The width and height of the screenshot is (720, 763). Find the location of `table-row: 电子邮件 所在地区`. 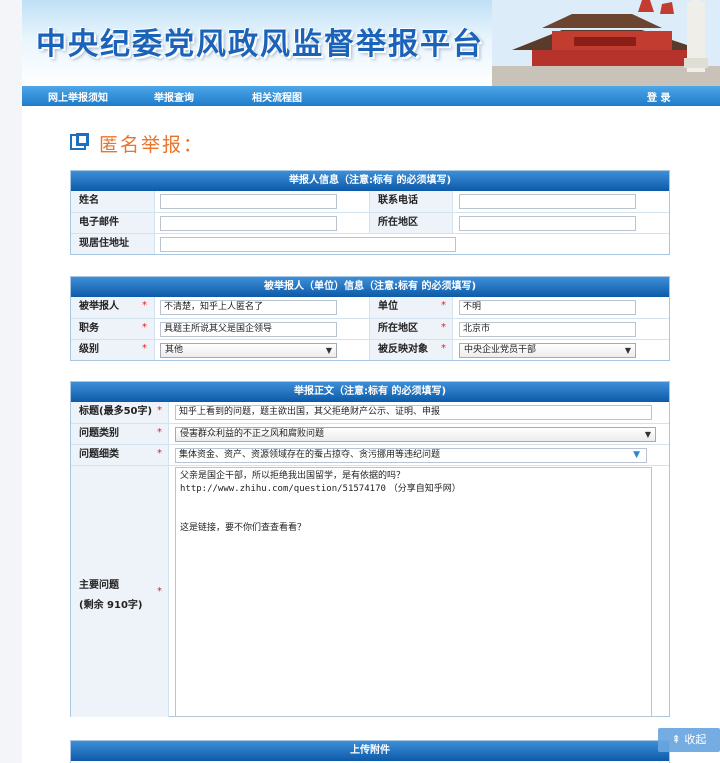

table-row: 电子邮件 所在地区 is located at coordinates (370, 222).